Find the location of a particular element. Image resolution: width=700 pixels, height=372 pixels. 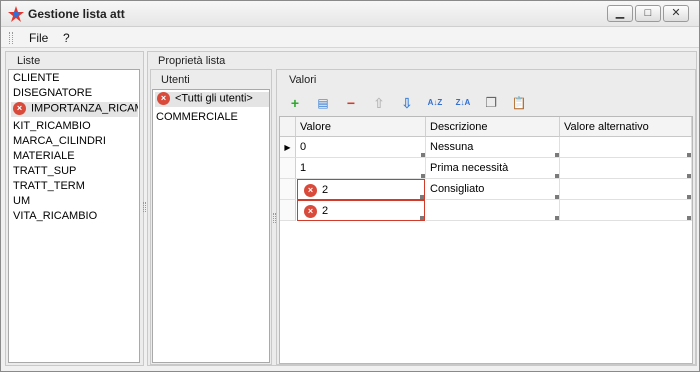

column-header-valore-alternativo: Valore alternativo is located at coordinates (626, 127).